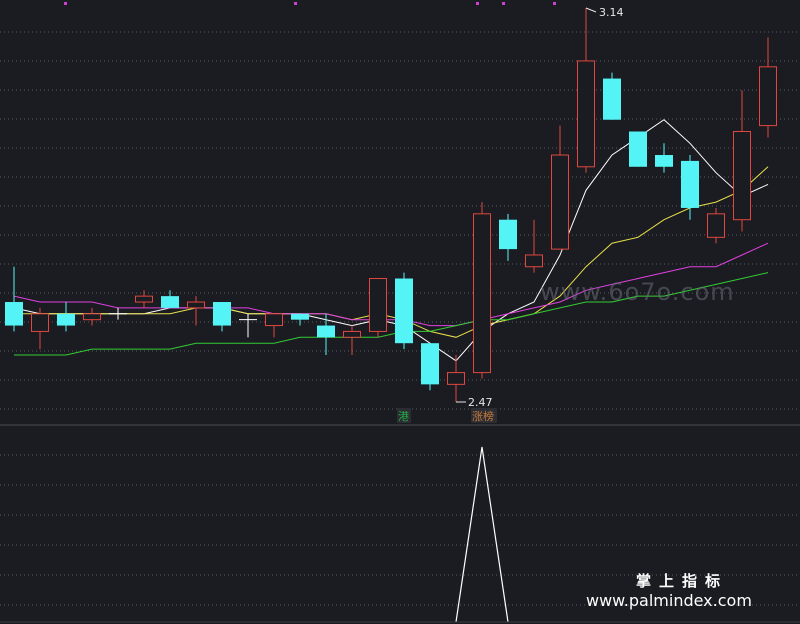  I want to click on event-tag-text: 港, so click(403, 416).